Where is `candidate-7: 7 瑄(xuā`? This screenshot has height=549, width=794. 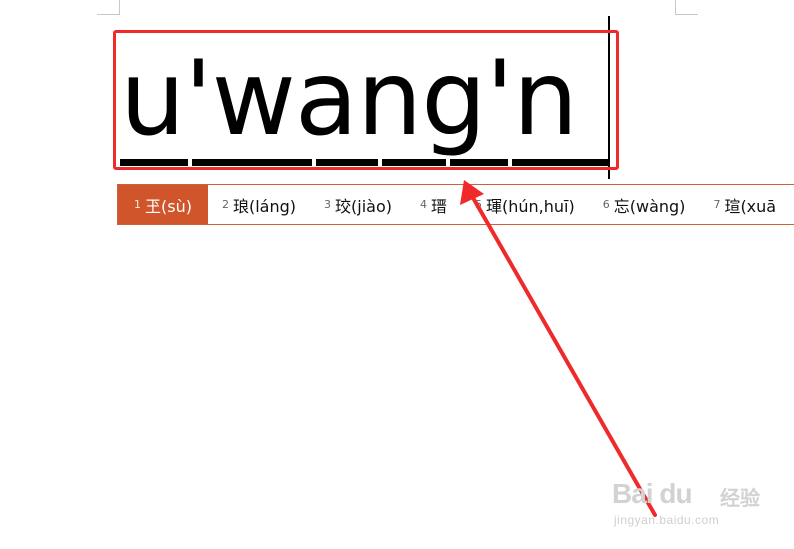 candidate-7: 7 瑄(xuā is located at coordinates (744, 204).